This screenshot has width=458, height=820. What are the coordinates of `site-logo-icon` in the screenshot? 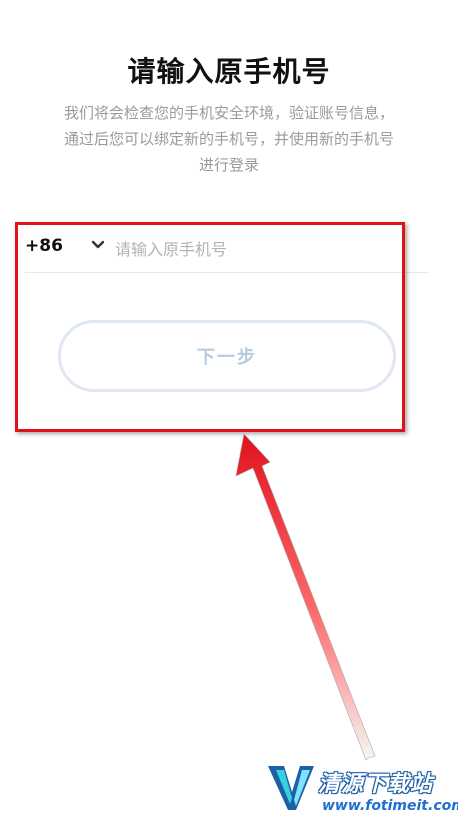 It's located at (291, 788).